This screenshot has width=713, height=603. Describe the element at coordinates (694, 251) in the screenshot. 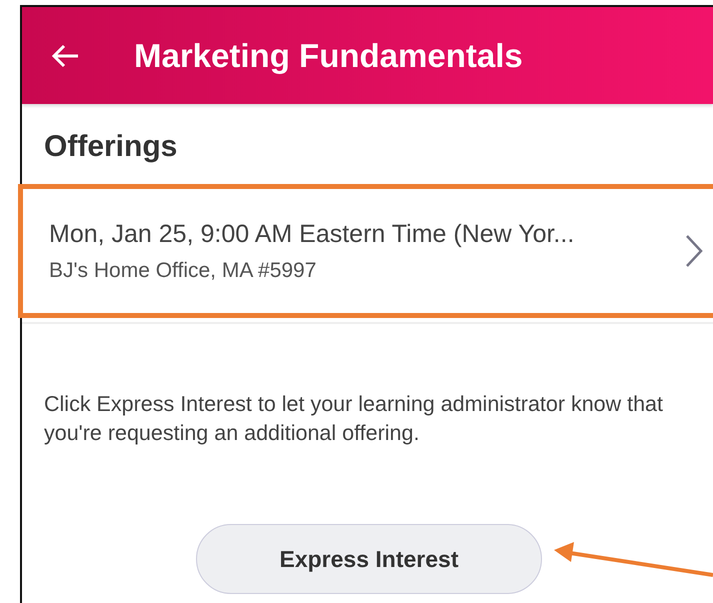

I see `chevron-icon` at that location.